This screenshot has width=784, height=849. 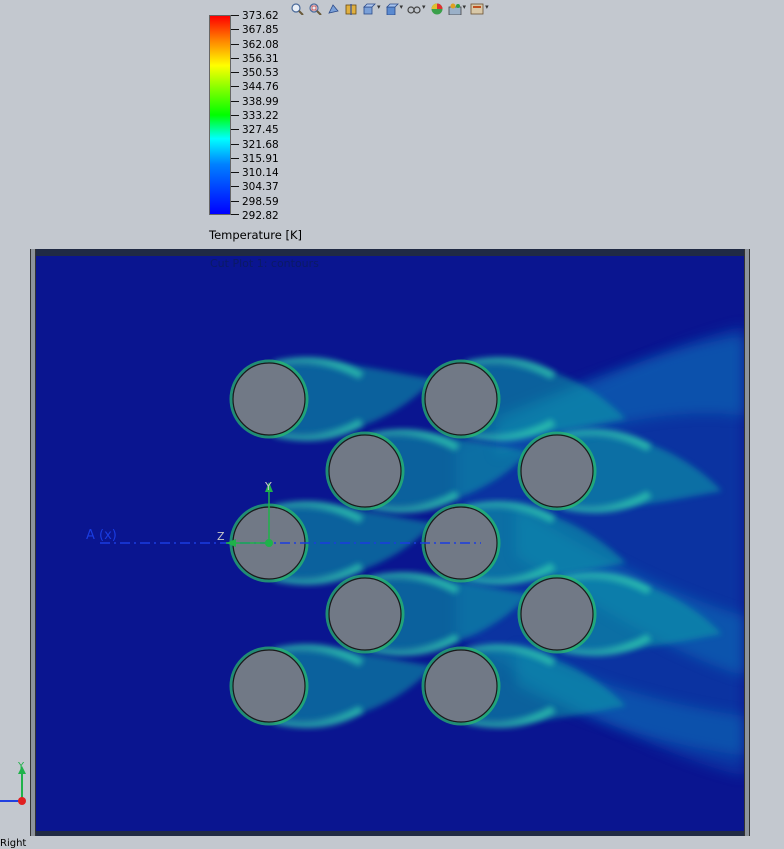 I want to click on z-axis-label: Z, so click(x=221, y=536).